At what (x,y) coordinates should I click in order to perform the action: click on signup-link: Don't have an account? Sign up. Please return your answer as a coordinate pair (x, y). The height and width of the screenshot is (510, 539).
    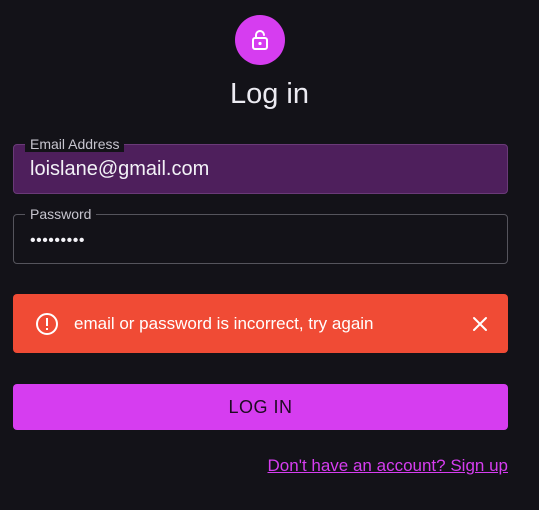
    Looking at the image, I should click on (388, 466).